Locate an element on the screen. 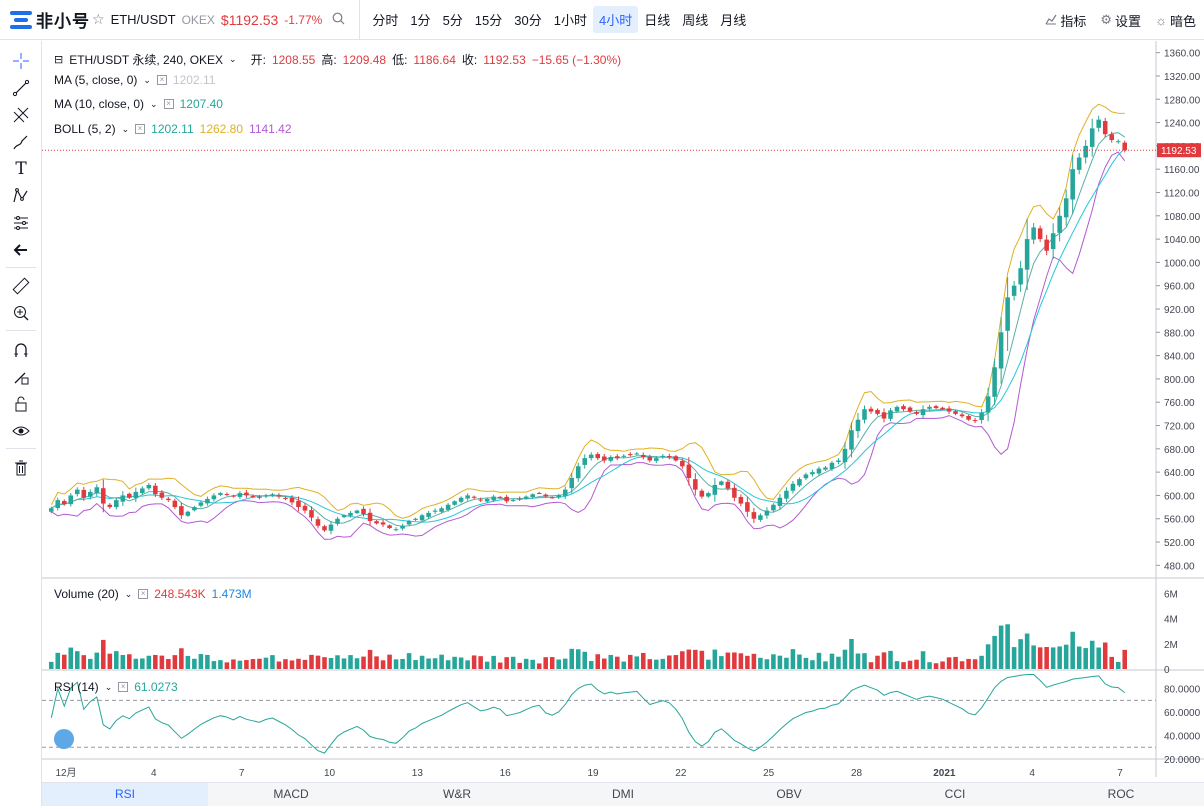 The height and width of the screenshot is (806, 1204). price-tick-label: 920.00 is located at coordinates (1179, 310).